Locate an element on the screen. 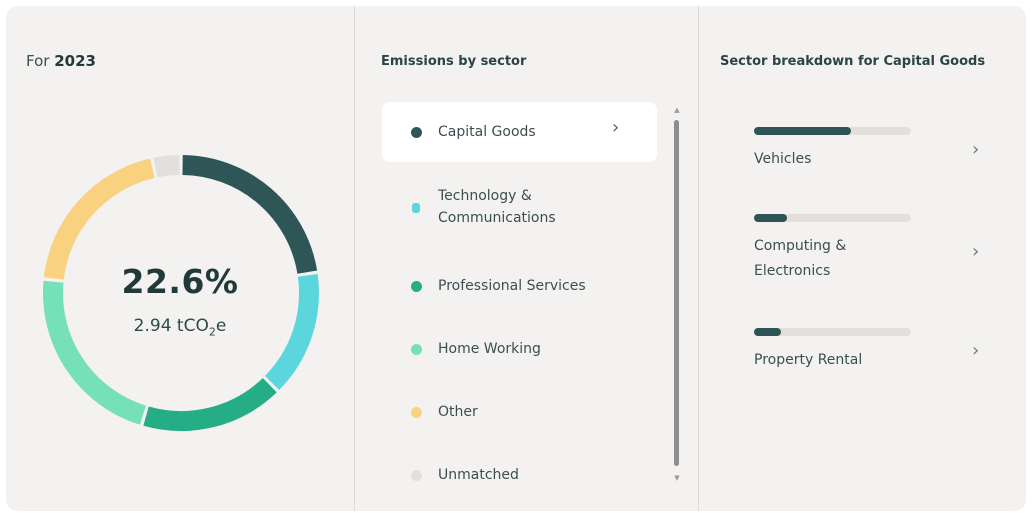 The image size is (1032, 517). sector-item-technology-communications: Technology & Communications is located at coordinates (519, 205).